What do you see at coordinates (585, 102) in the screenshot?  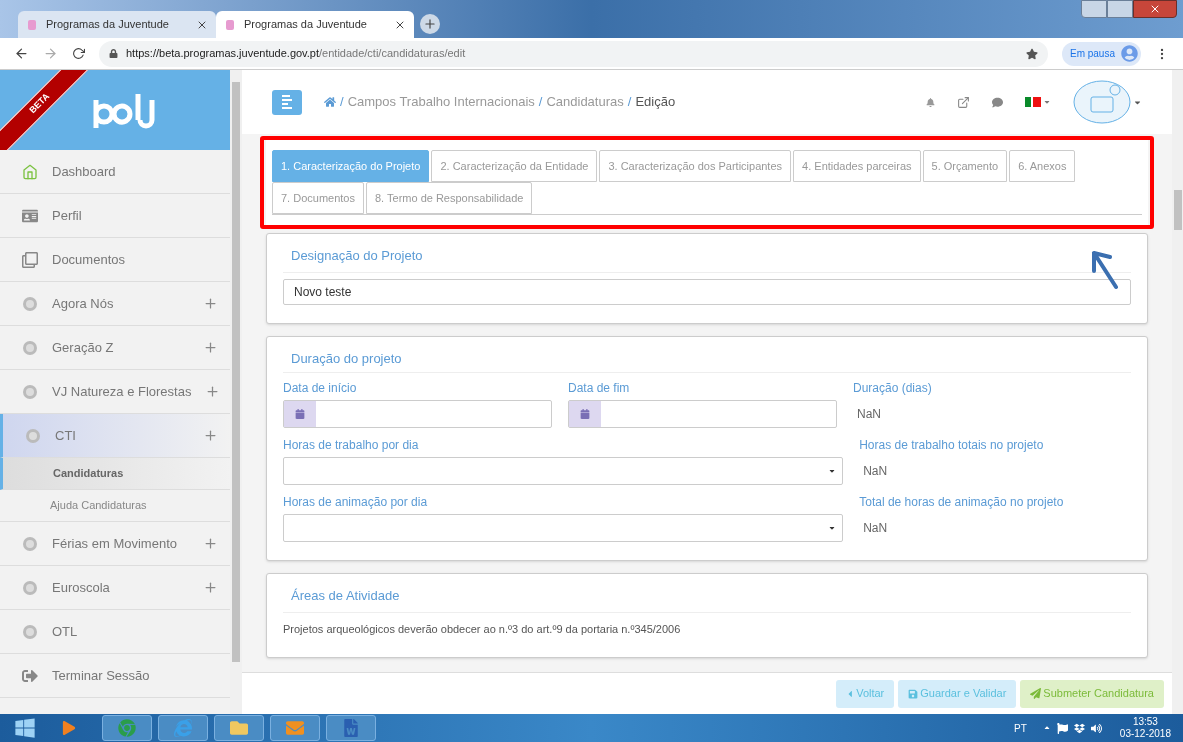 I see `breadcrumb-item: Candidaturas` at bounding box center [585, 102].